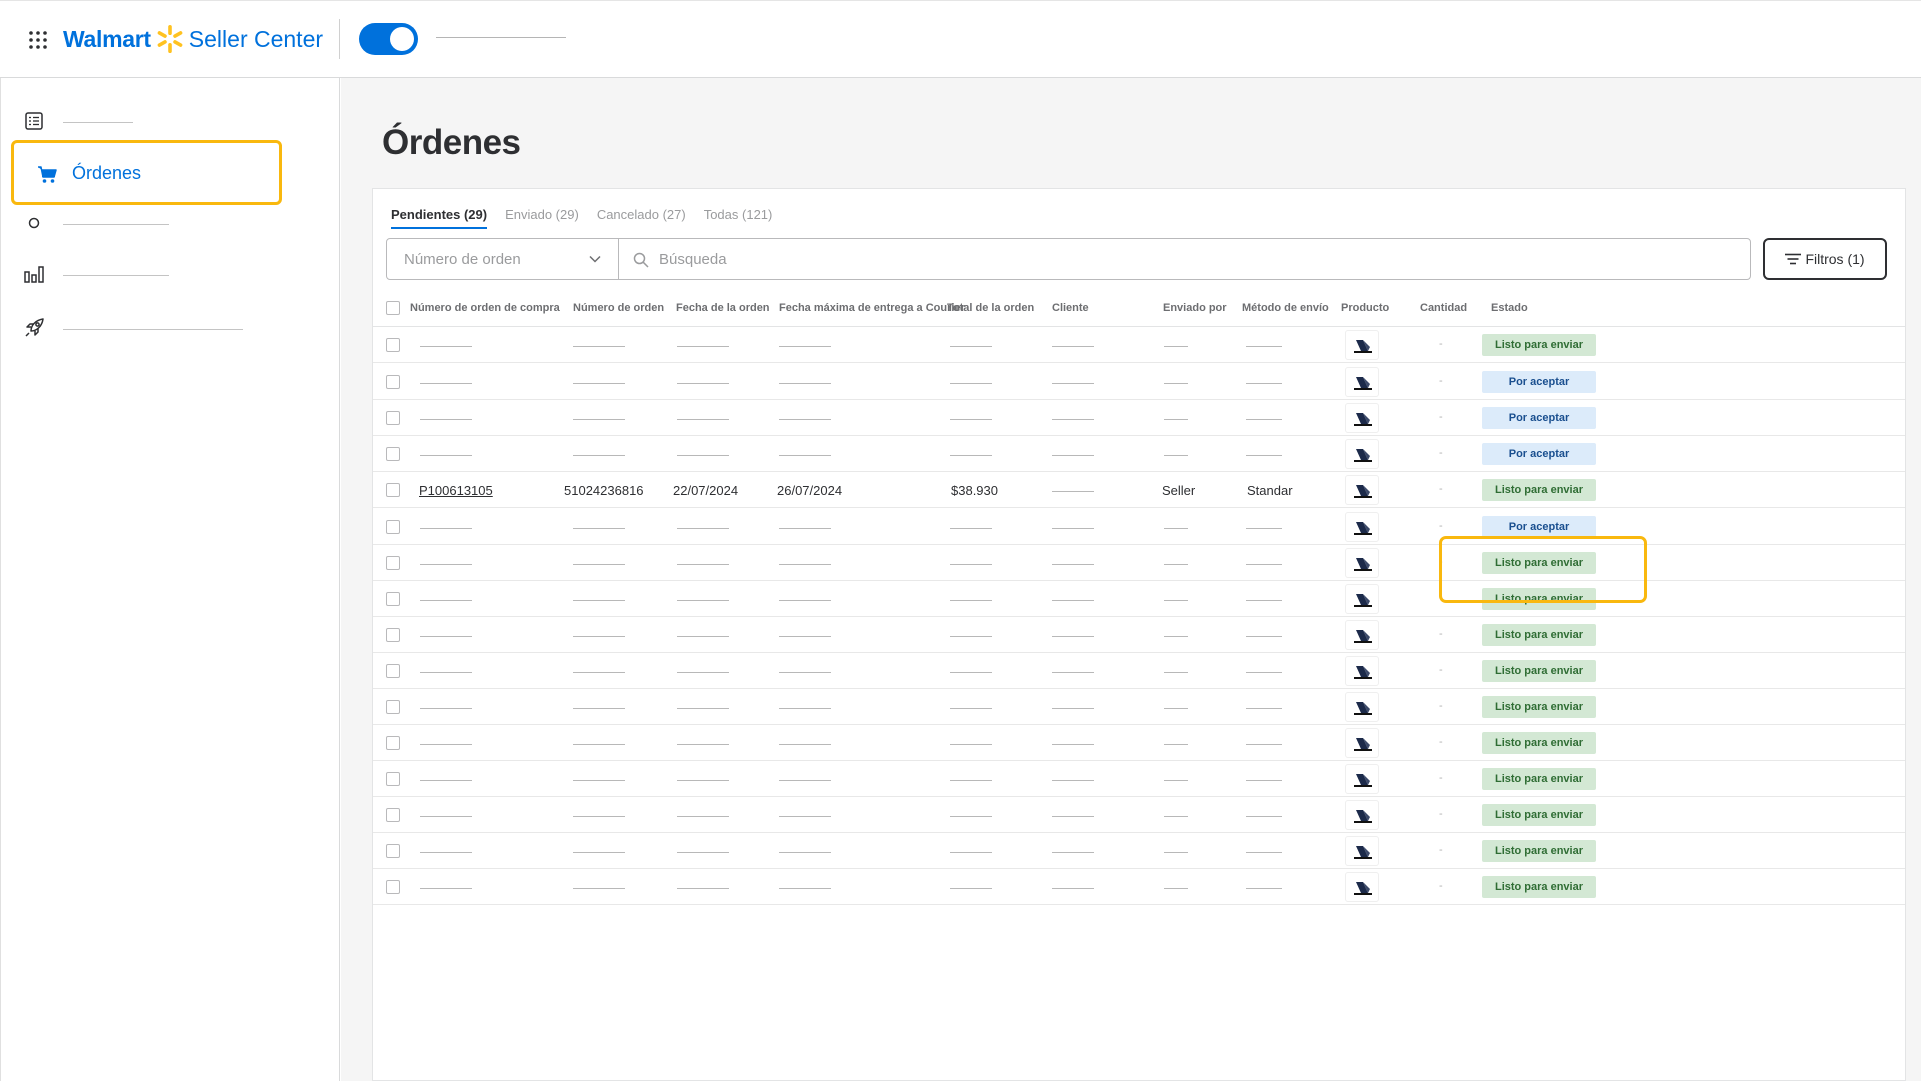 This screenshot has width=1921, height=1081. What do you see at coordinates (1070, 308) in the screenshot?
I see `col-header-customer: Cliente` at bounding box center [1070, 308].